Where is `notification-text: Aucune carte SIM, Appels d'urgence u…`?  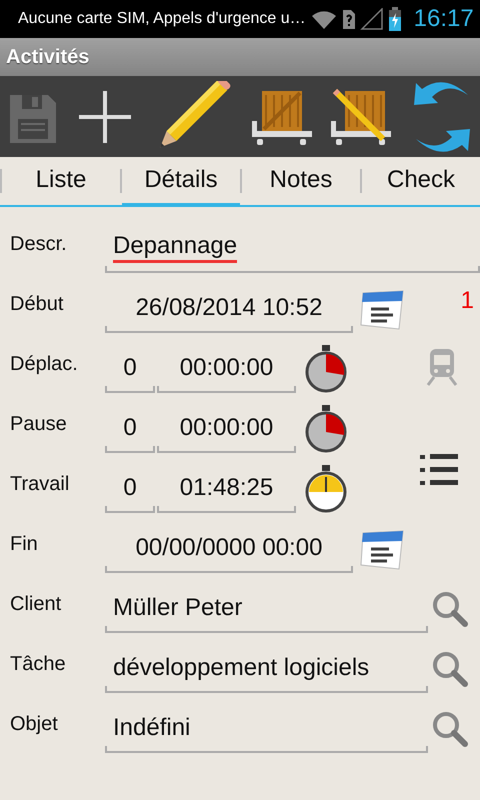 notification-text: Aucune carte SIM, Appels d'urgence u… is located at coordinates (162, 19).